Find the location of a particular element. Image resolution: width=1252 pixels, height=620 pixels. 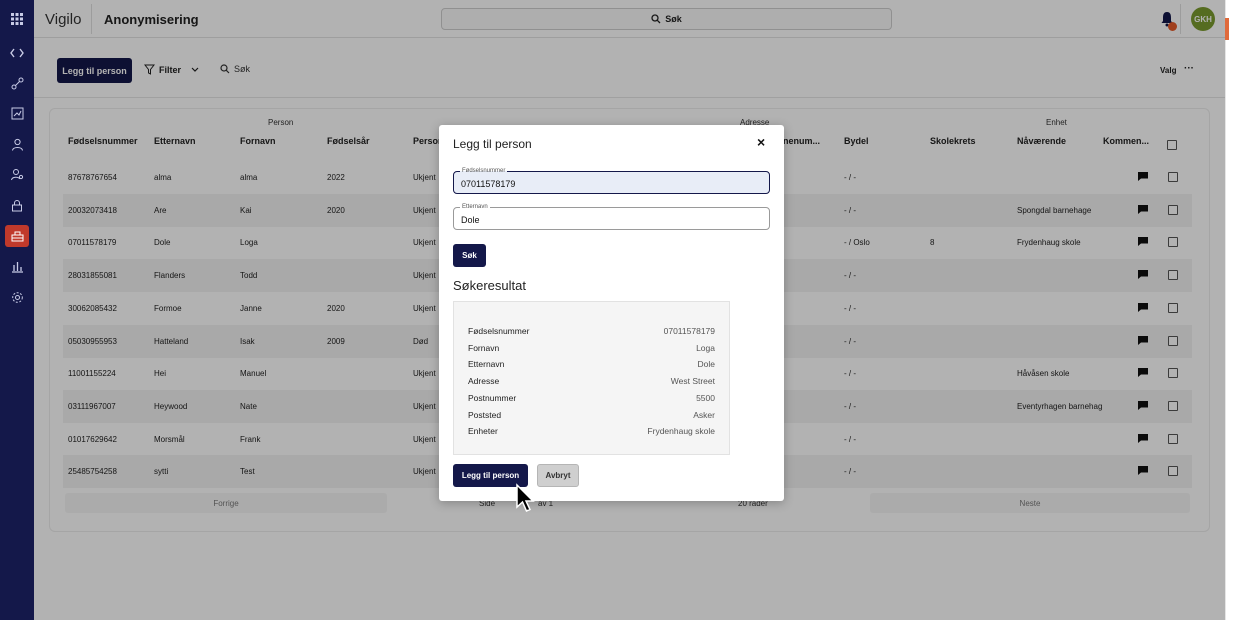

cancel-button: Avbryt is located at coordinates (558, 475).